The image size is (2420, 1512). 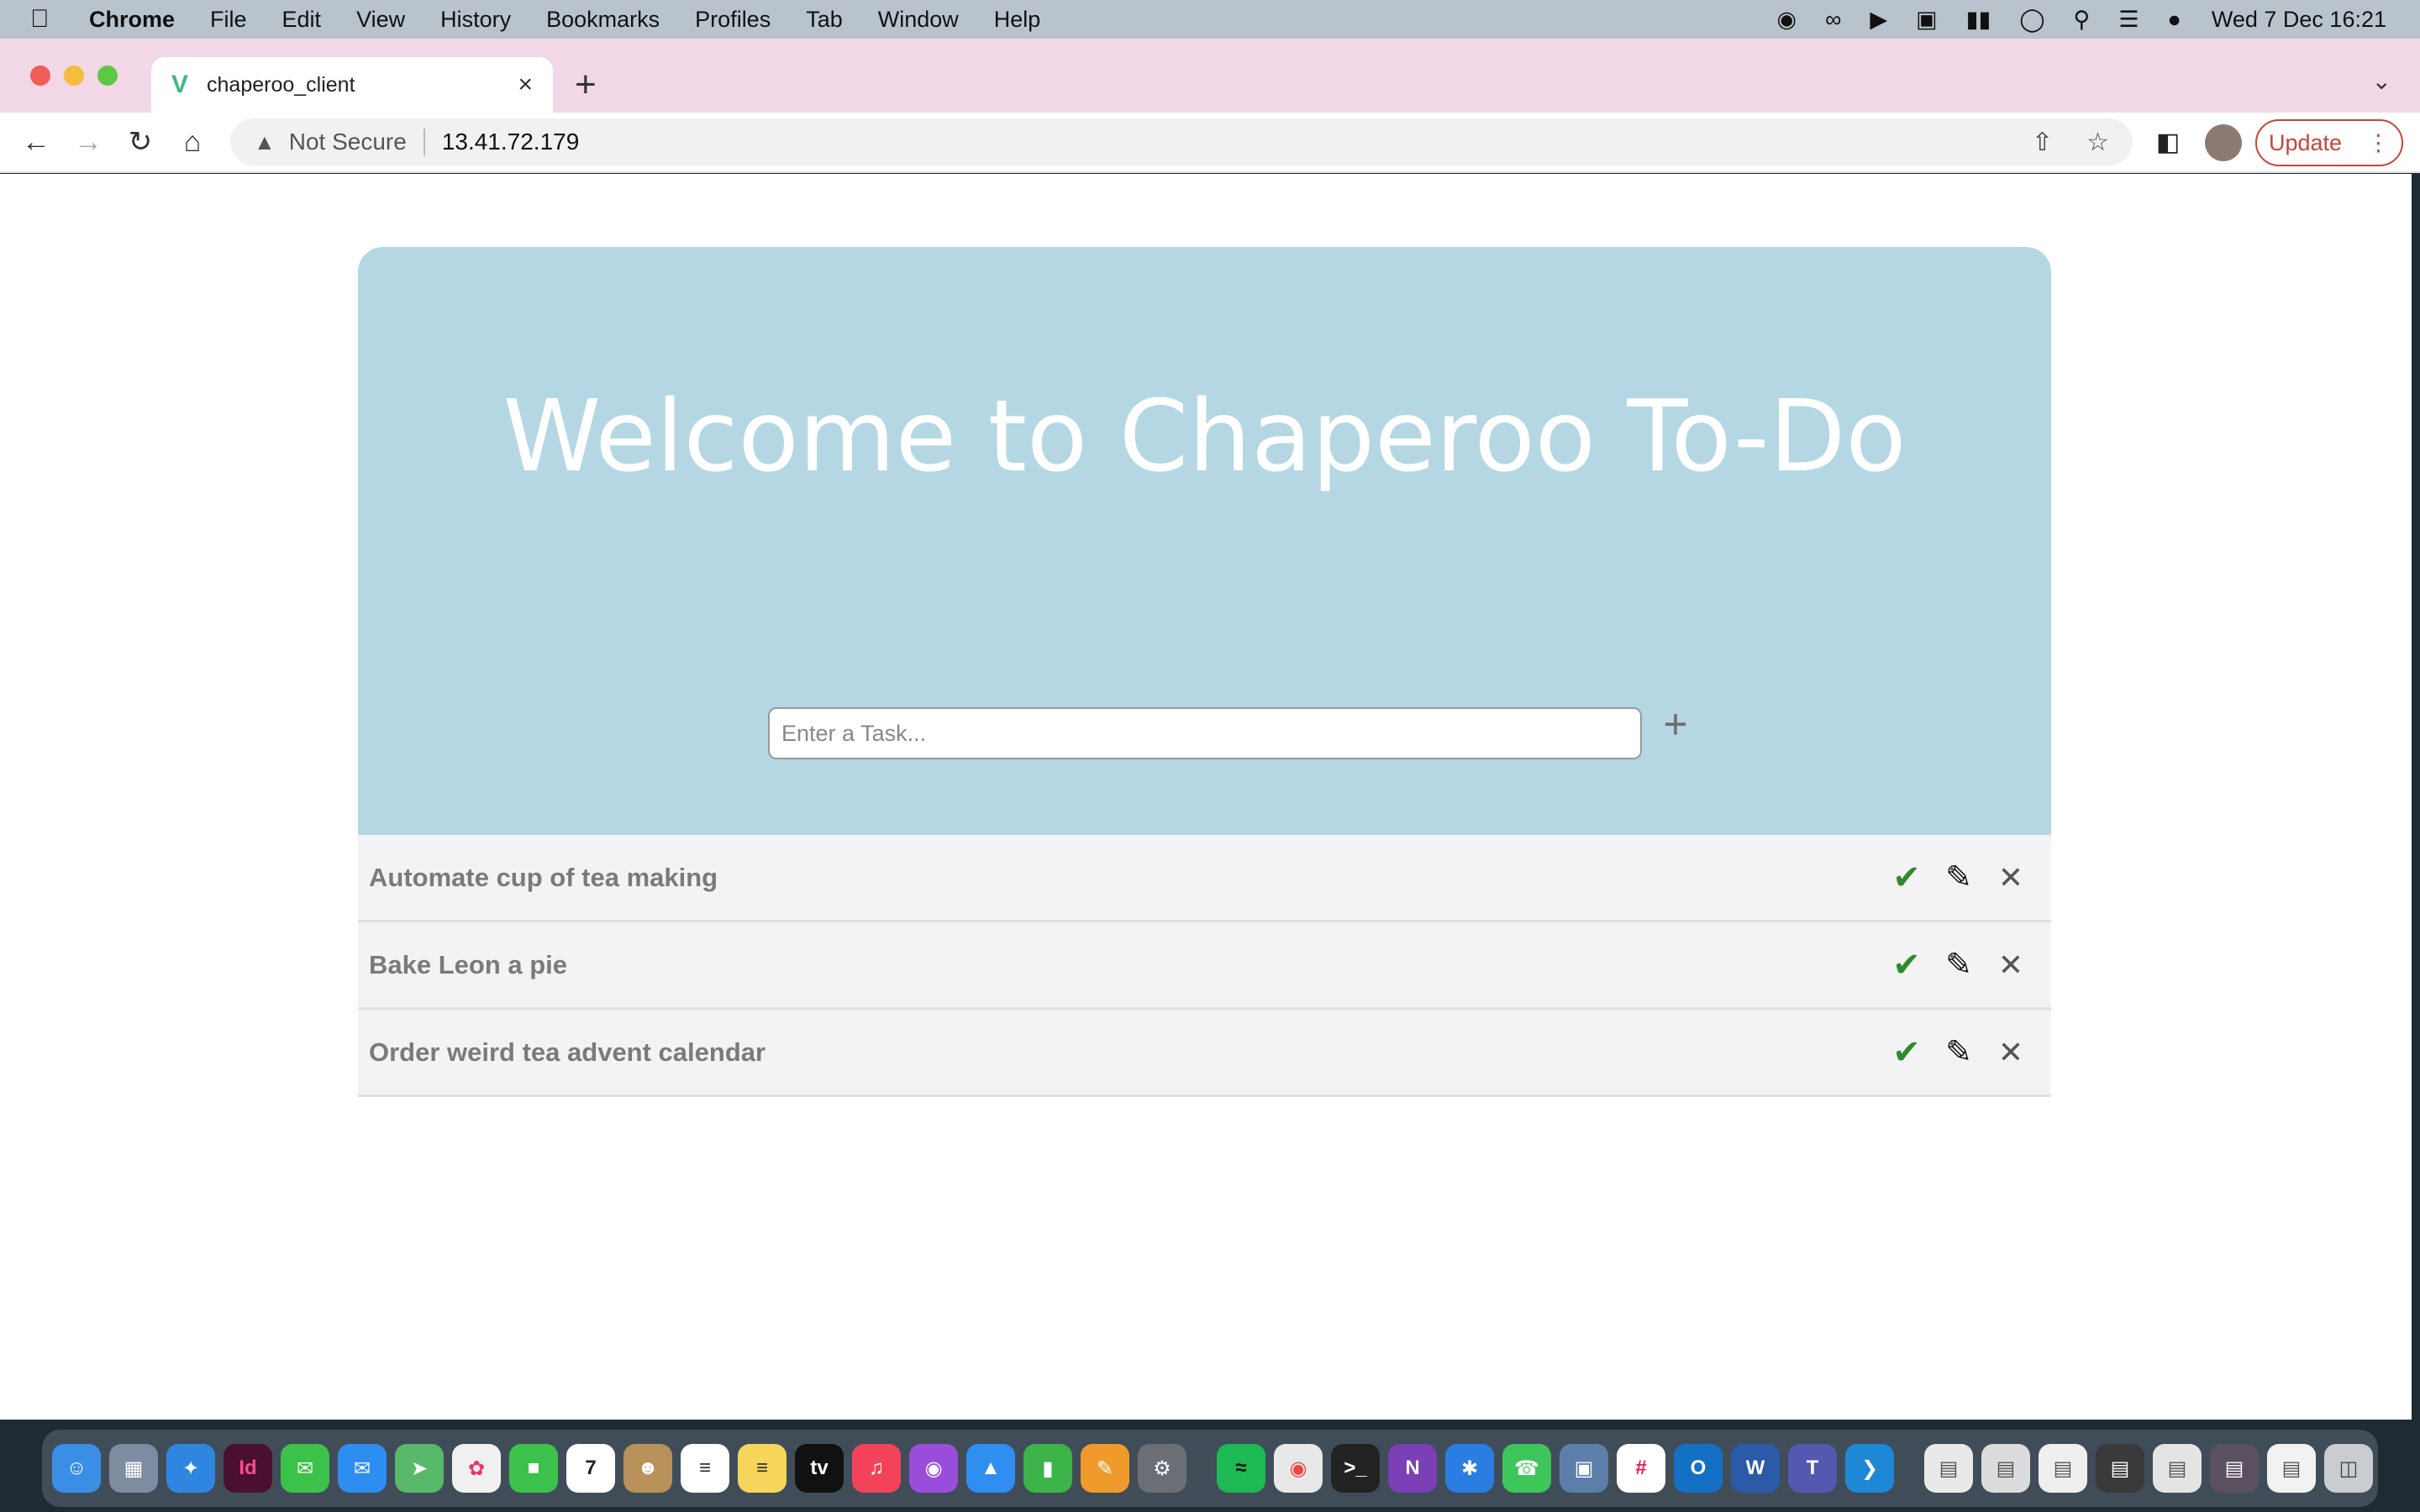 I want to click on bluetooth-icon: ✱, so click(x=1469, y=1468).